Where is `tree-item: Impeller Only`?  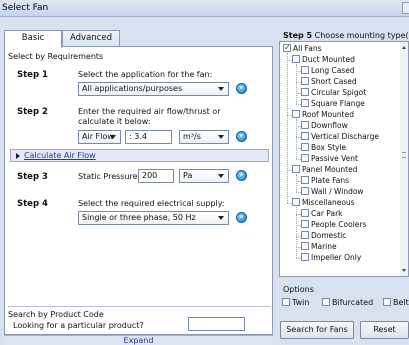
tree-item: Impeller Only is located at coordinates (331, 258).